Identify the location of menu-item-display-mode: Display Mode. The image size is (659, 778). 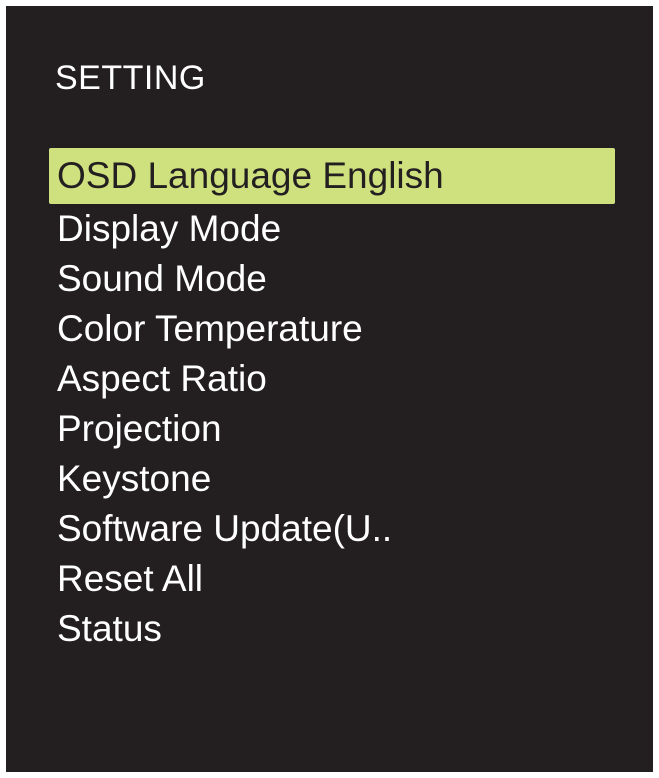
(332, 229).